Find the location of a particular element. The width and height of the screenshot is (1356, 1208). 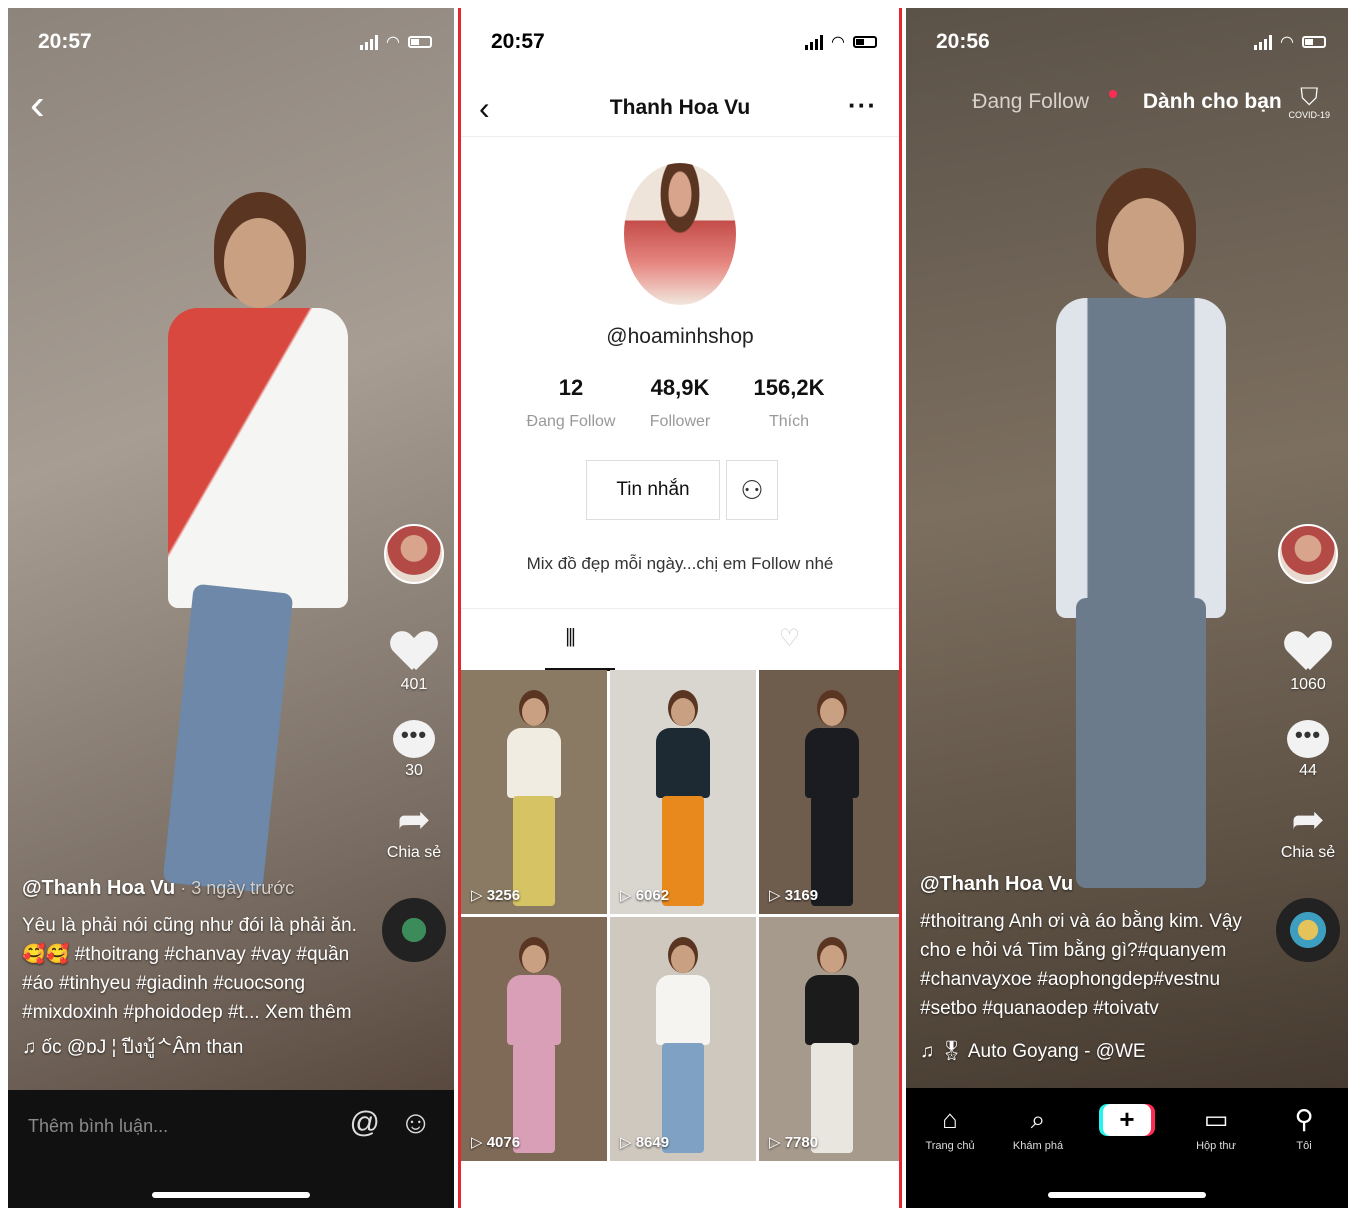

covid-button: ⛉ COVID-19 is located at coordinates (1309, 102).